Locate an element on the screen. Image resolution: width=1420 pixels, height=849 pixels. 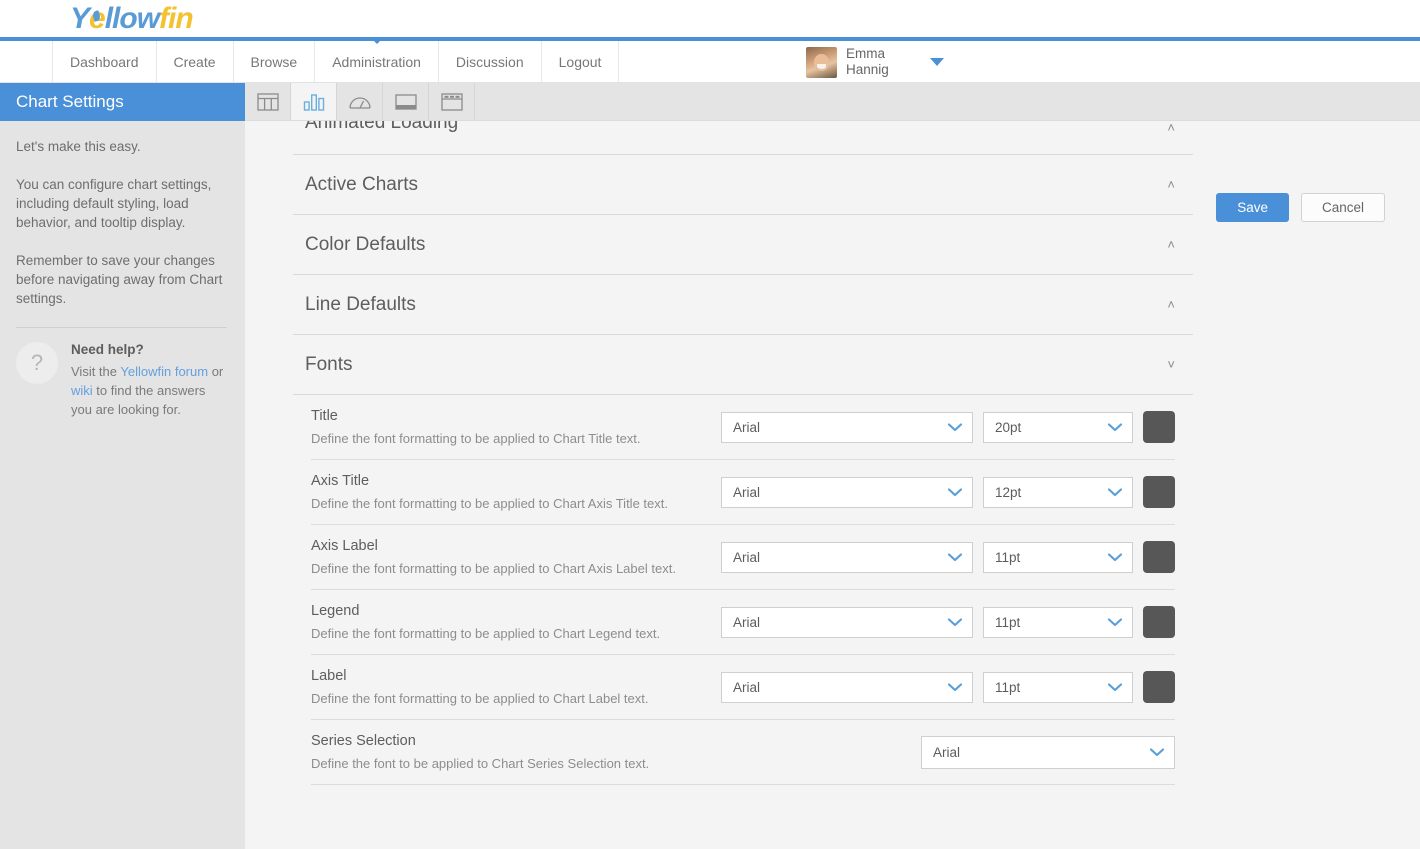
help-prefix: Visit the is located at coordinates (96, 371).